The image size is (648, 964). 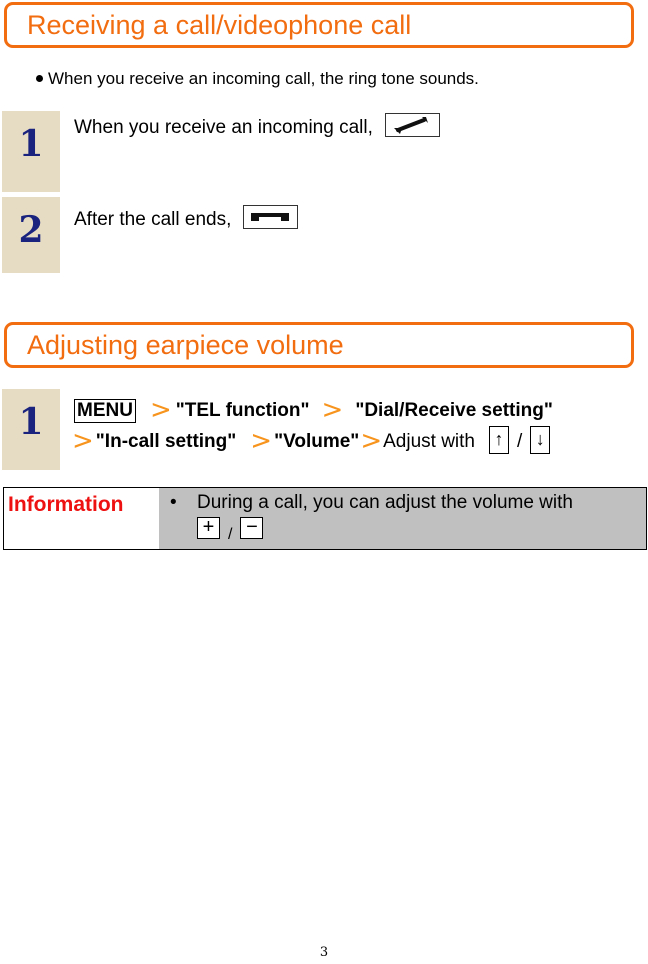 I want to click on page-number: 3, so click(x=324, y=952).